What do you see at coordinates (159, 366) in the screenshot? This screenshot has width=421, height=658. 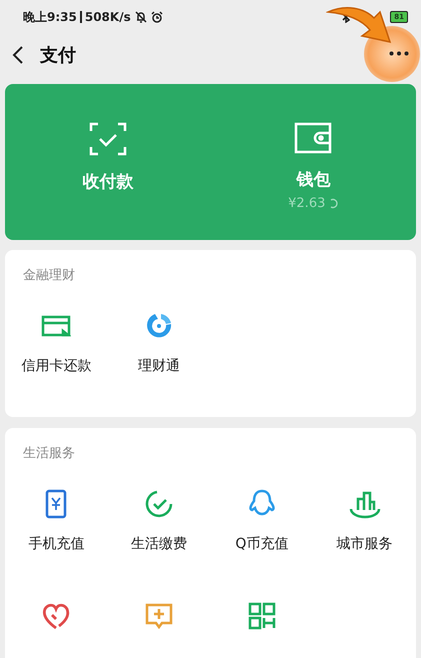 I see `service-label: 理财通` at bounding box center [159, 366].